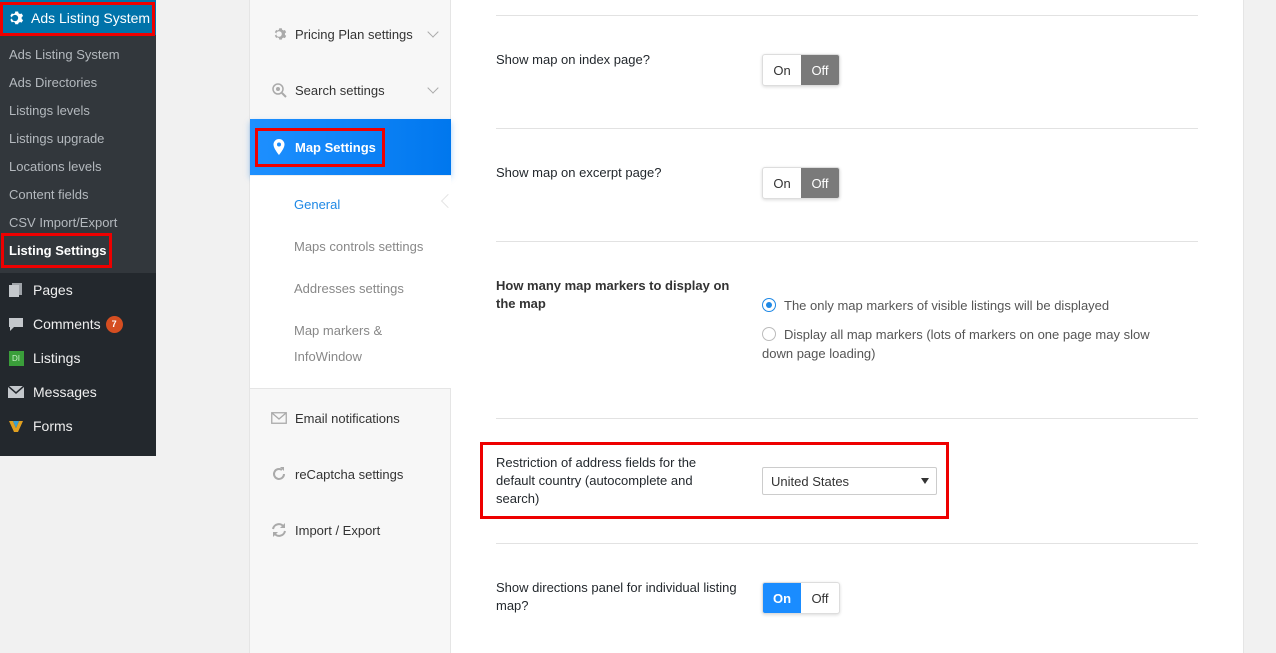  I want to click on messages-icon, so click(16, 392).